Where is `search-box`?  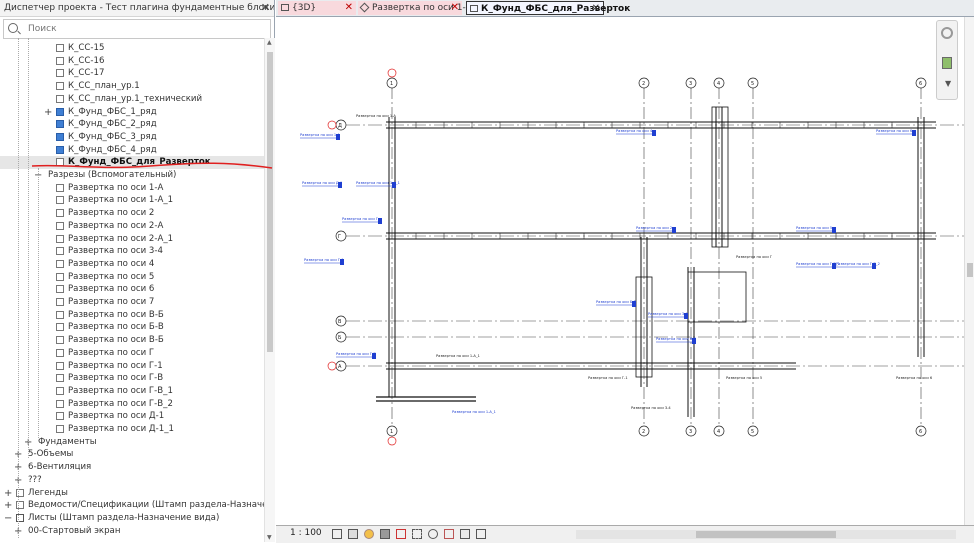 search-box is located at coordinates (137, 29).